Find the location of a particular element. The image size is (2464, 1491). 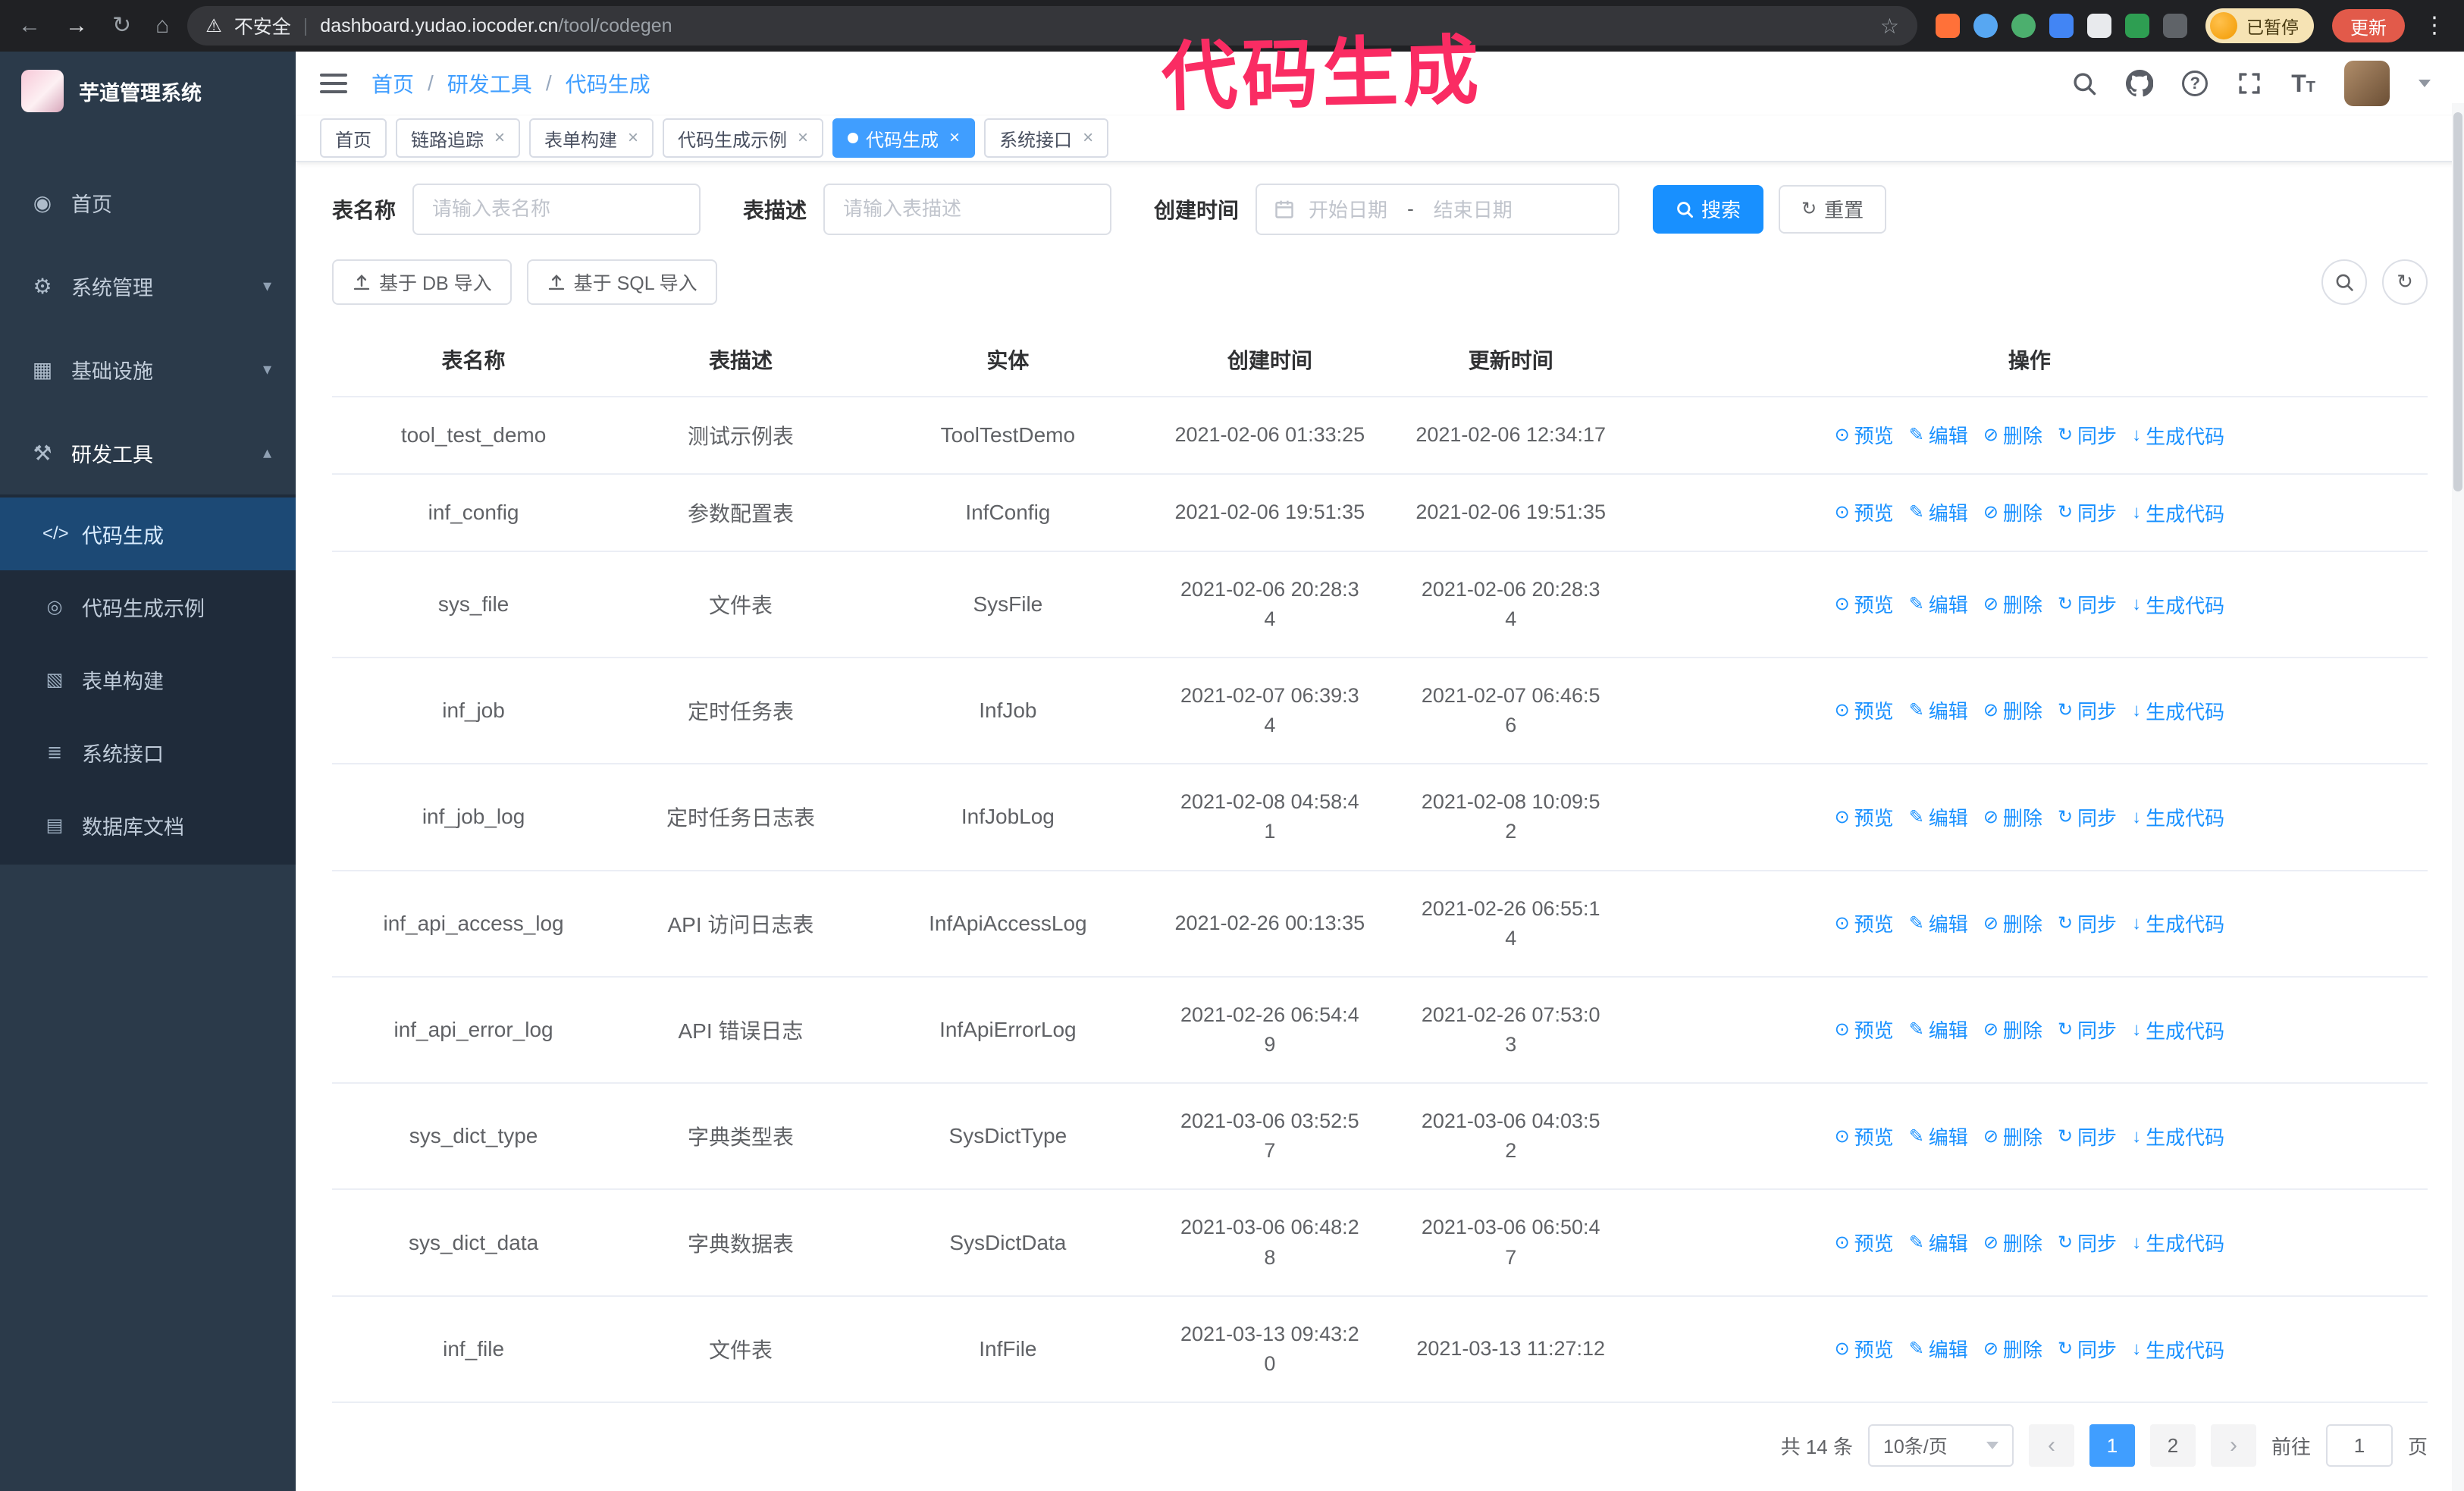

page-size-select: 10条/页 is located at coordinates (1940, 1445).